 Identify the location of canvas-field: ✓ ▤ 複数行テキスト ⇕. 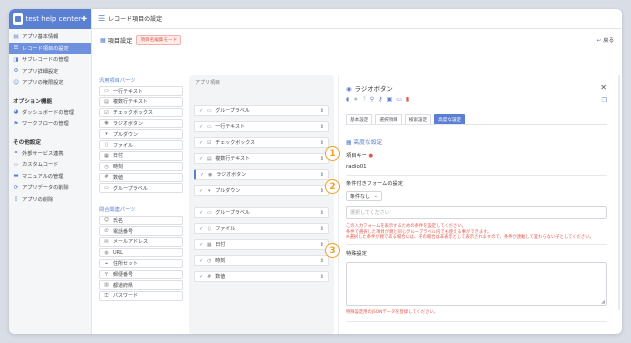
(261, 158).